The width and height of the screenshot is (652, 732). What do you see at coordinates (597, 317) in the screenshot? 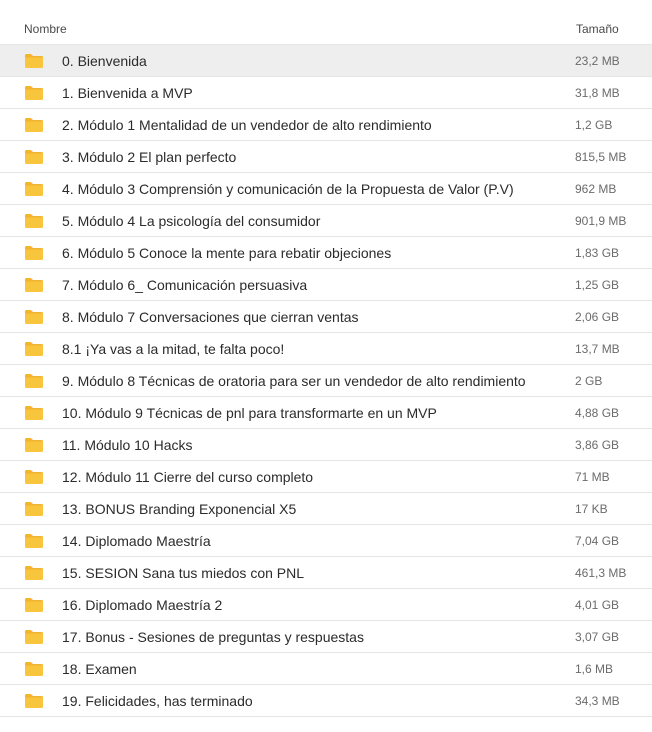
I see `folder-size: 2,06 GB` at bounding box center [597, 317].